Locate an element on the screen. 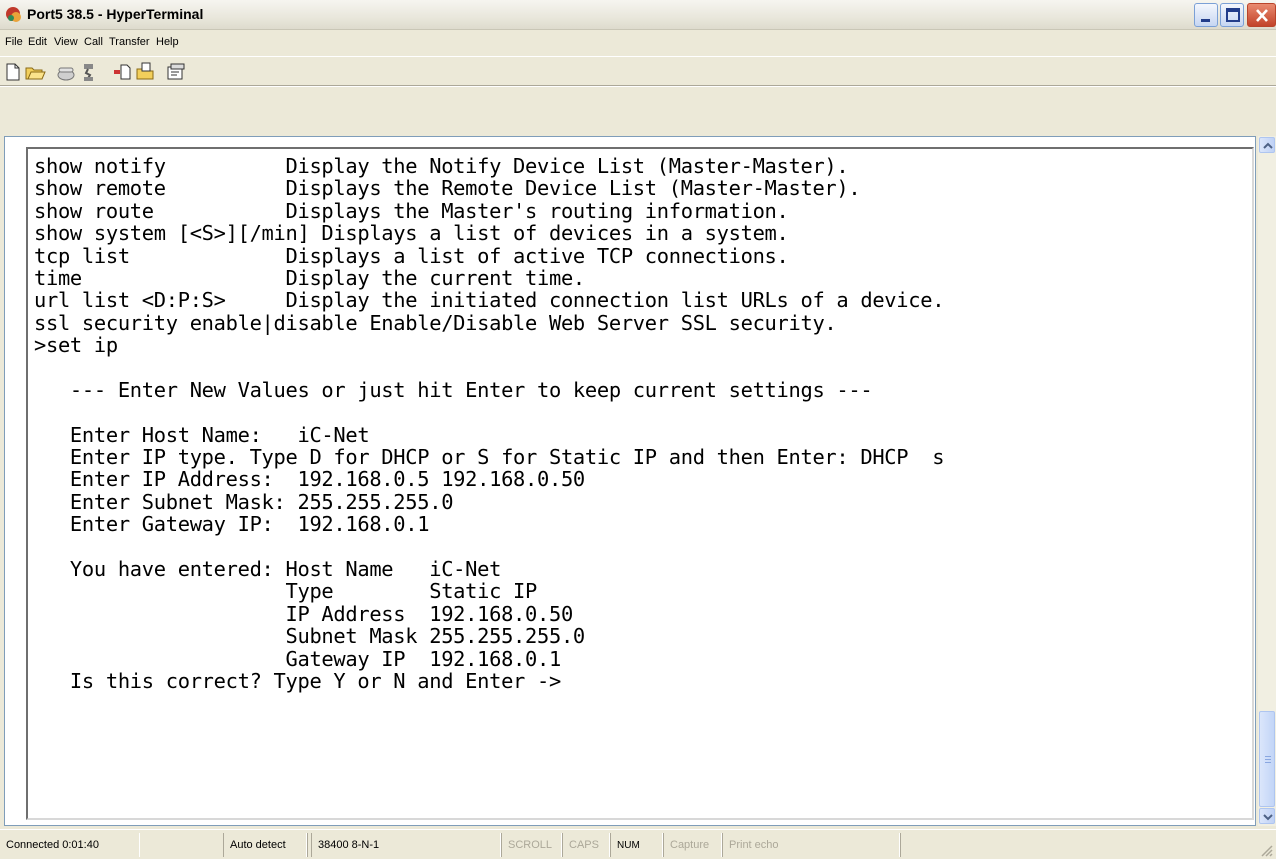 This screenshot has width=1276, height=859. close-button is located at coordinates (1261, 15).